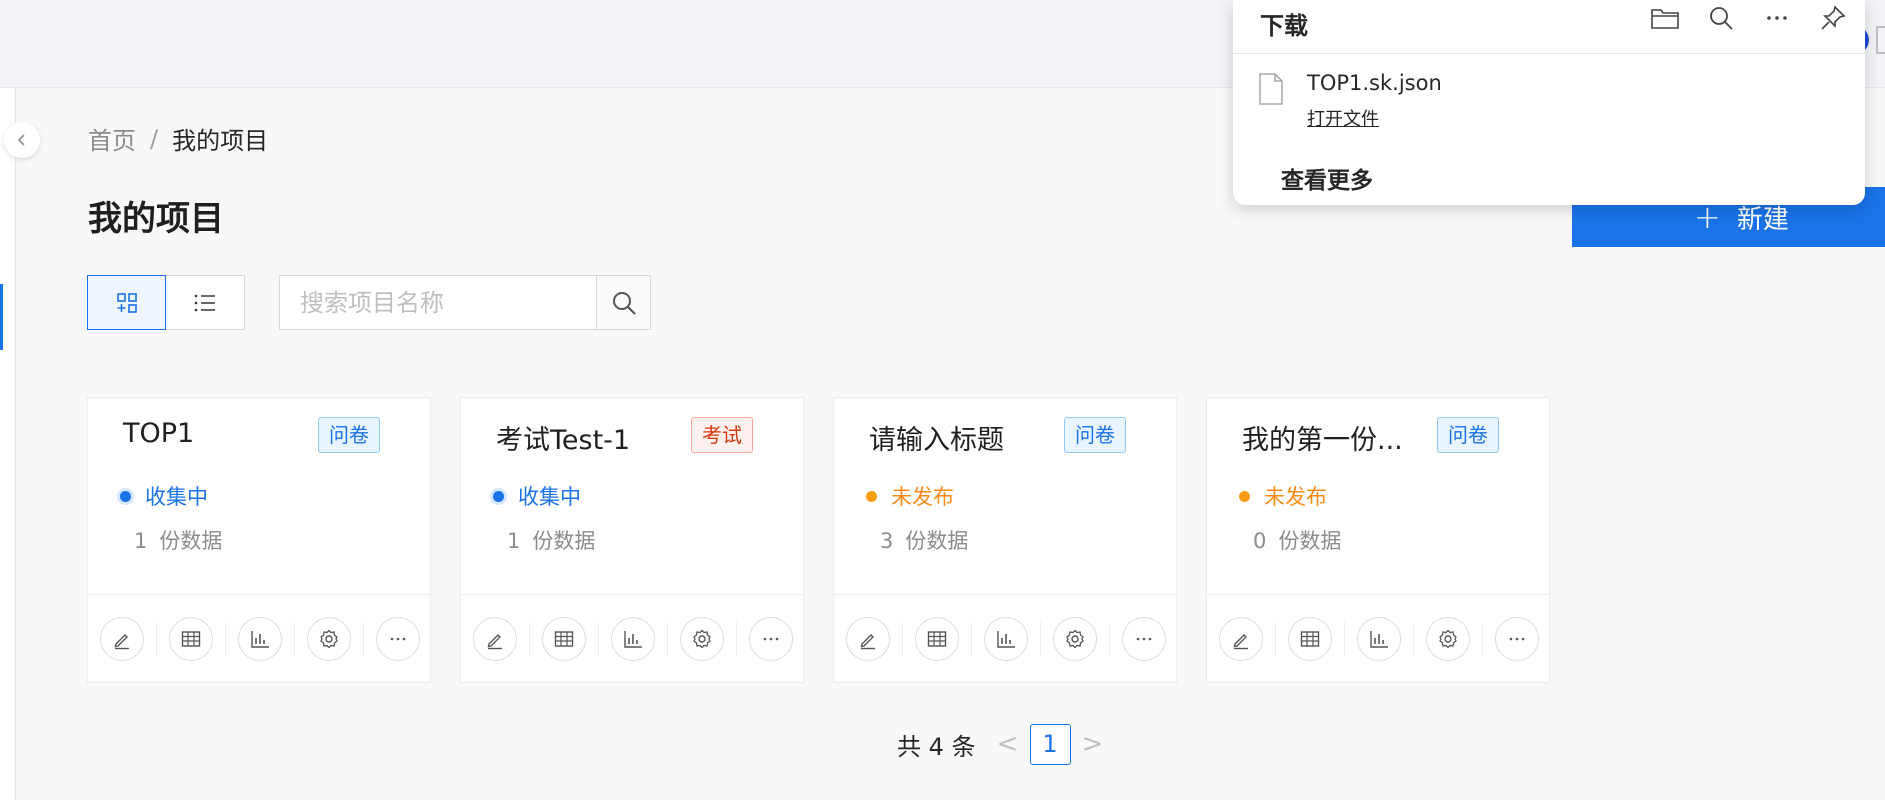  I want to click on next-page-button: >, so click(1093, 744).